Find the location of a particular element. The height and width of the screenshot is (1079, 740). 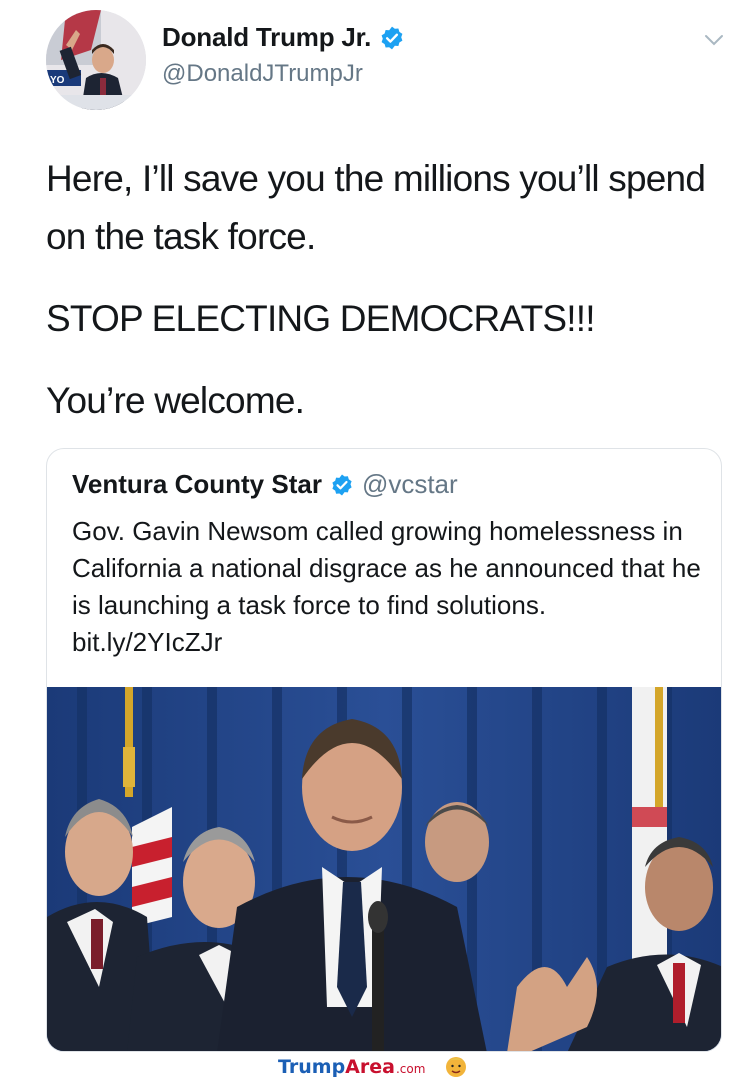

watermark-part3: .com is located at coordinates (410, 1069).